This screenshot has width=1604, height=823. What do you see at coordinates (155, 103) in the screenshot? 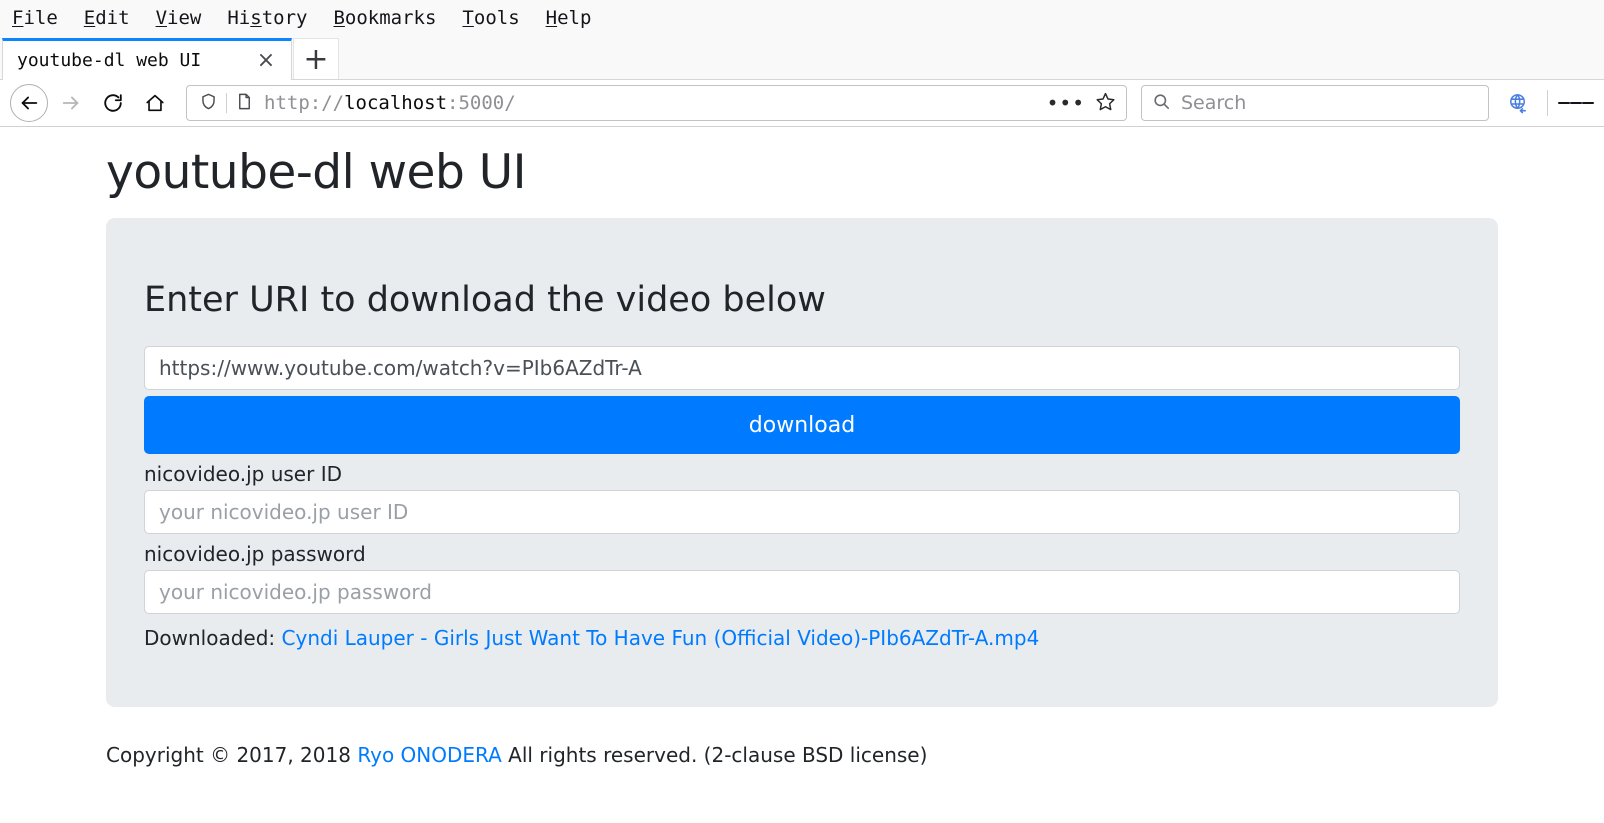
I see `home-icon` at bounding box center [155, 103].